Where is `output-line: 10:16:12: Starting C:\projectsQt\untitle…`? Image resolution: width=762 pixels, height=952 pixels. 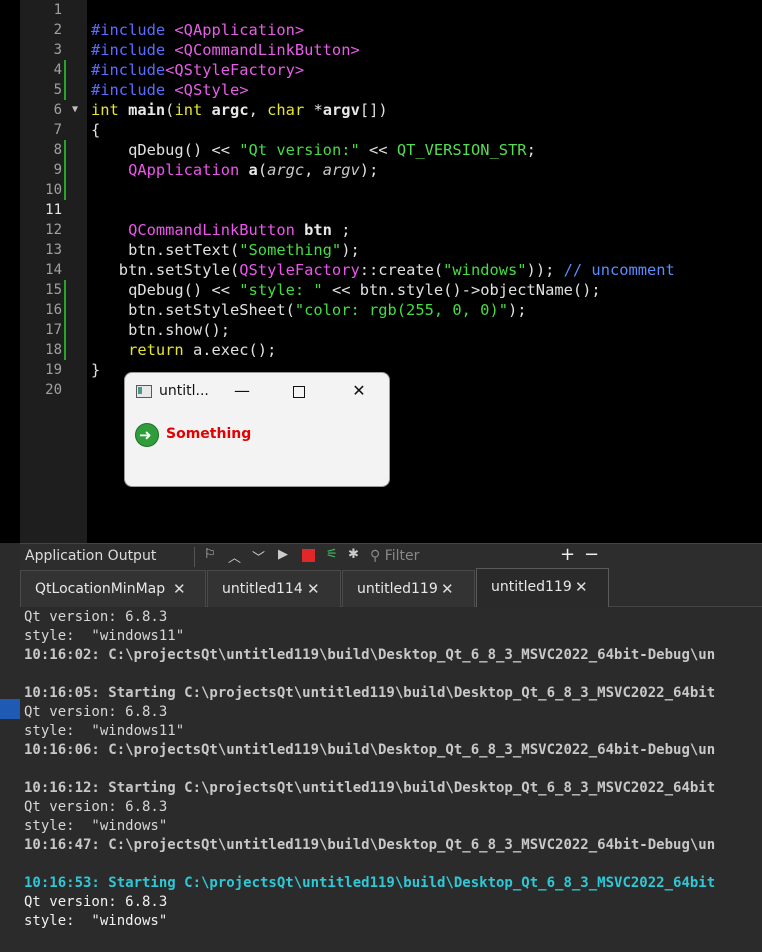
output-line: 10:16:12: Starting C:\projectsQt\untitle… is located at coordinates (370, 788).